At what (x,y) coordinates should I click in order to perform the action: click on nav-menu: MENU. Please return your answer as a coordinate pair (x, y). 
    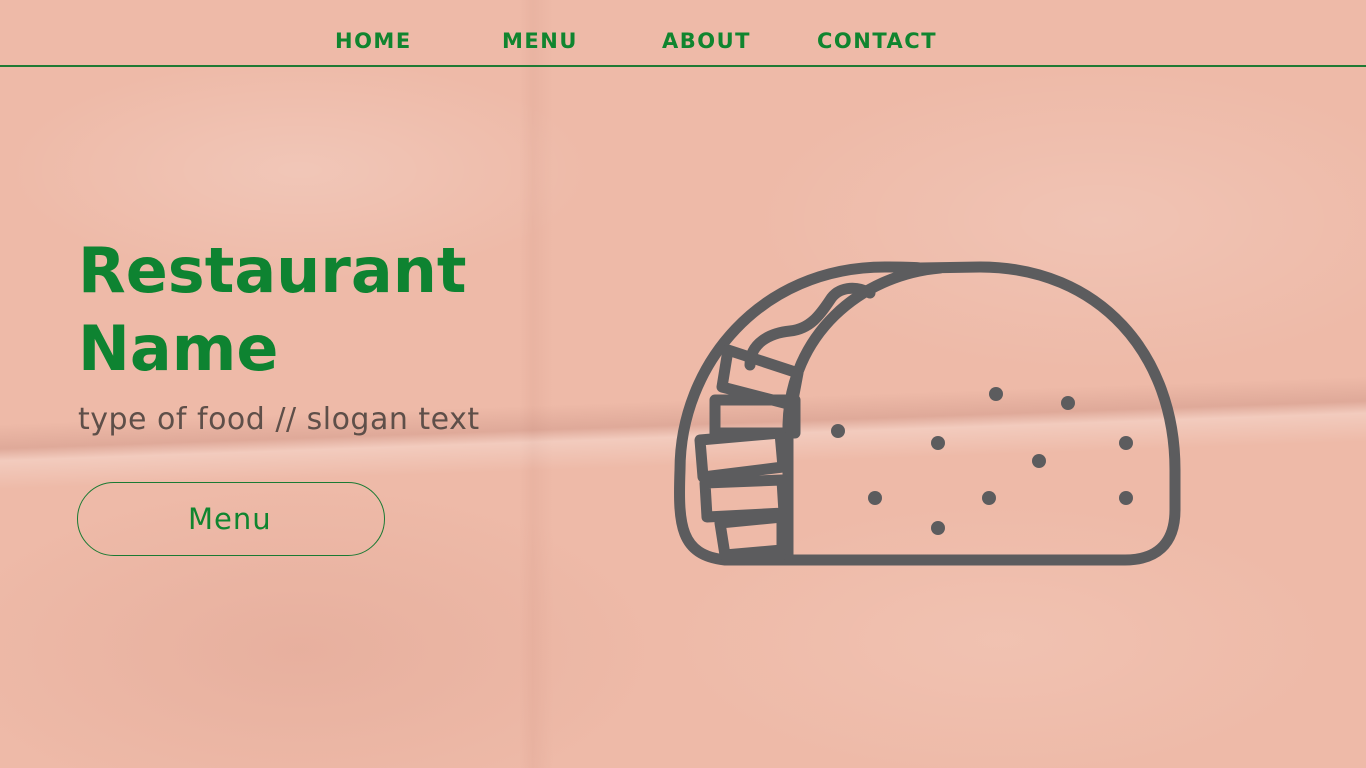
    Looking at the image, I should click on (540, 41).